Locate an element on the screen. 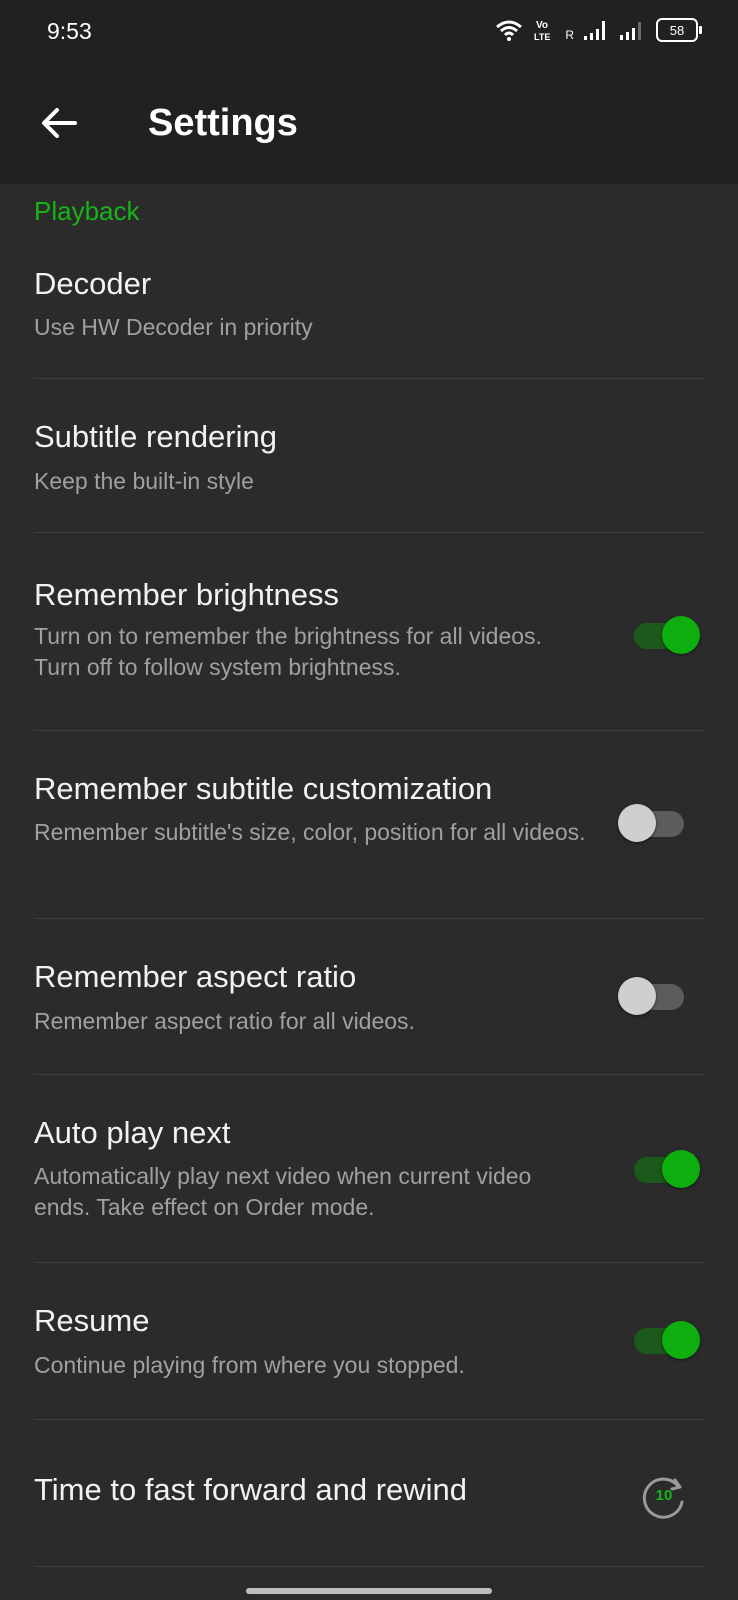 The image size is (738, 1600). resume-toggle is located at coordinates (667, 1340).